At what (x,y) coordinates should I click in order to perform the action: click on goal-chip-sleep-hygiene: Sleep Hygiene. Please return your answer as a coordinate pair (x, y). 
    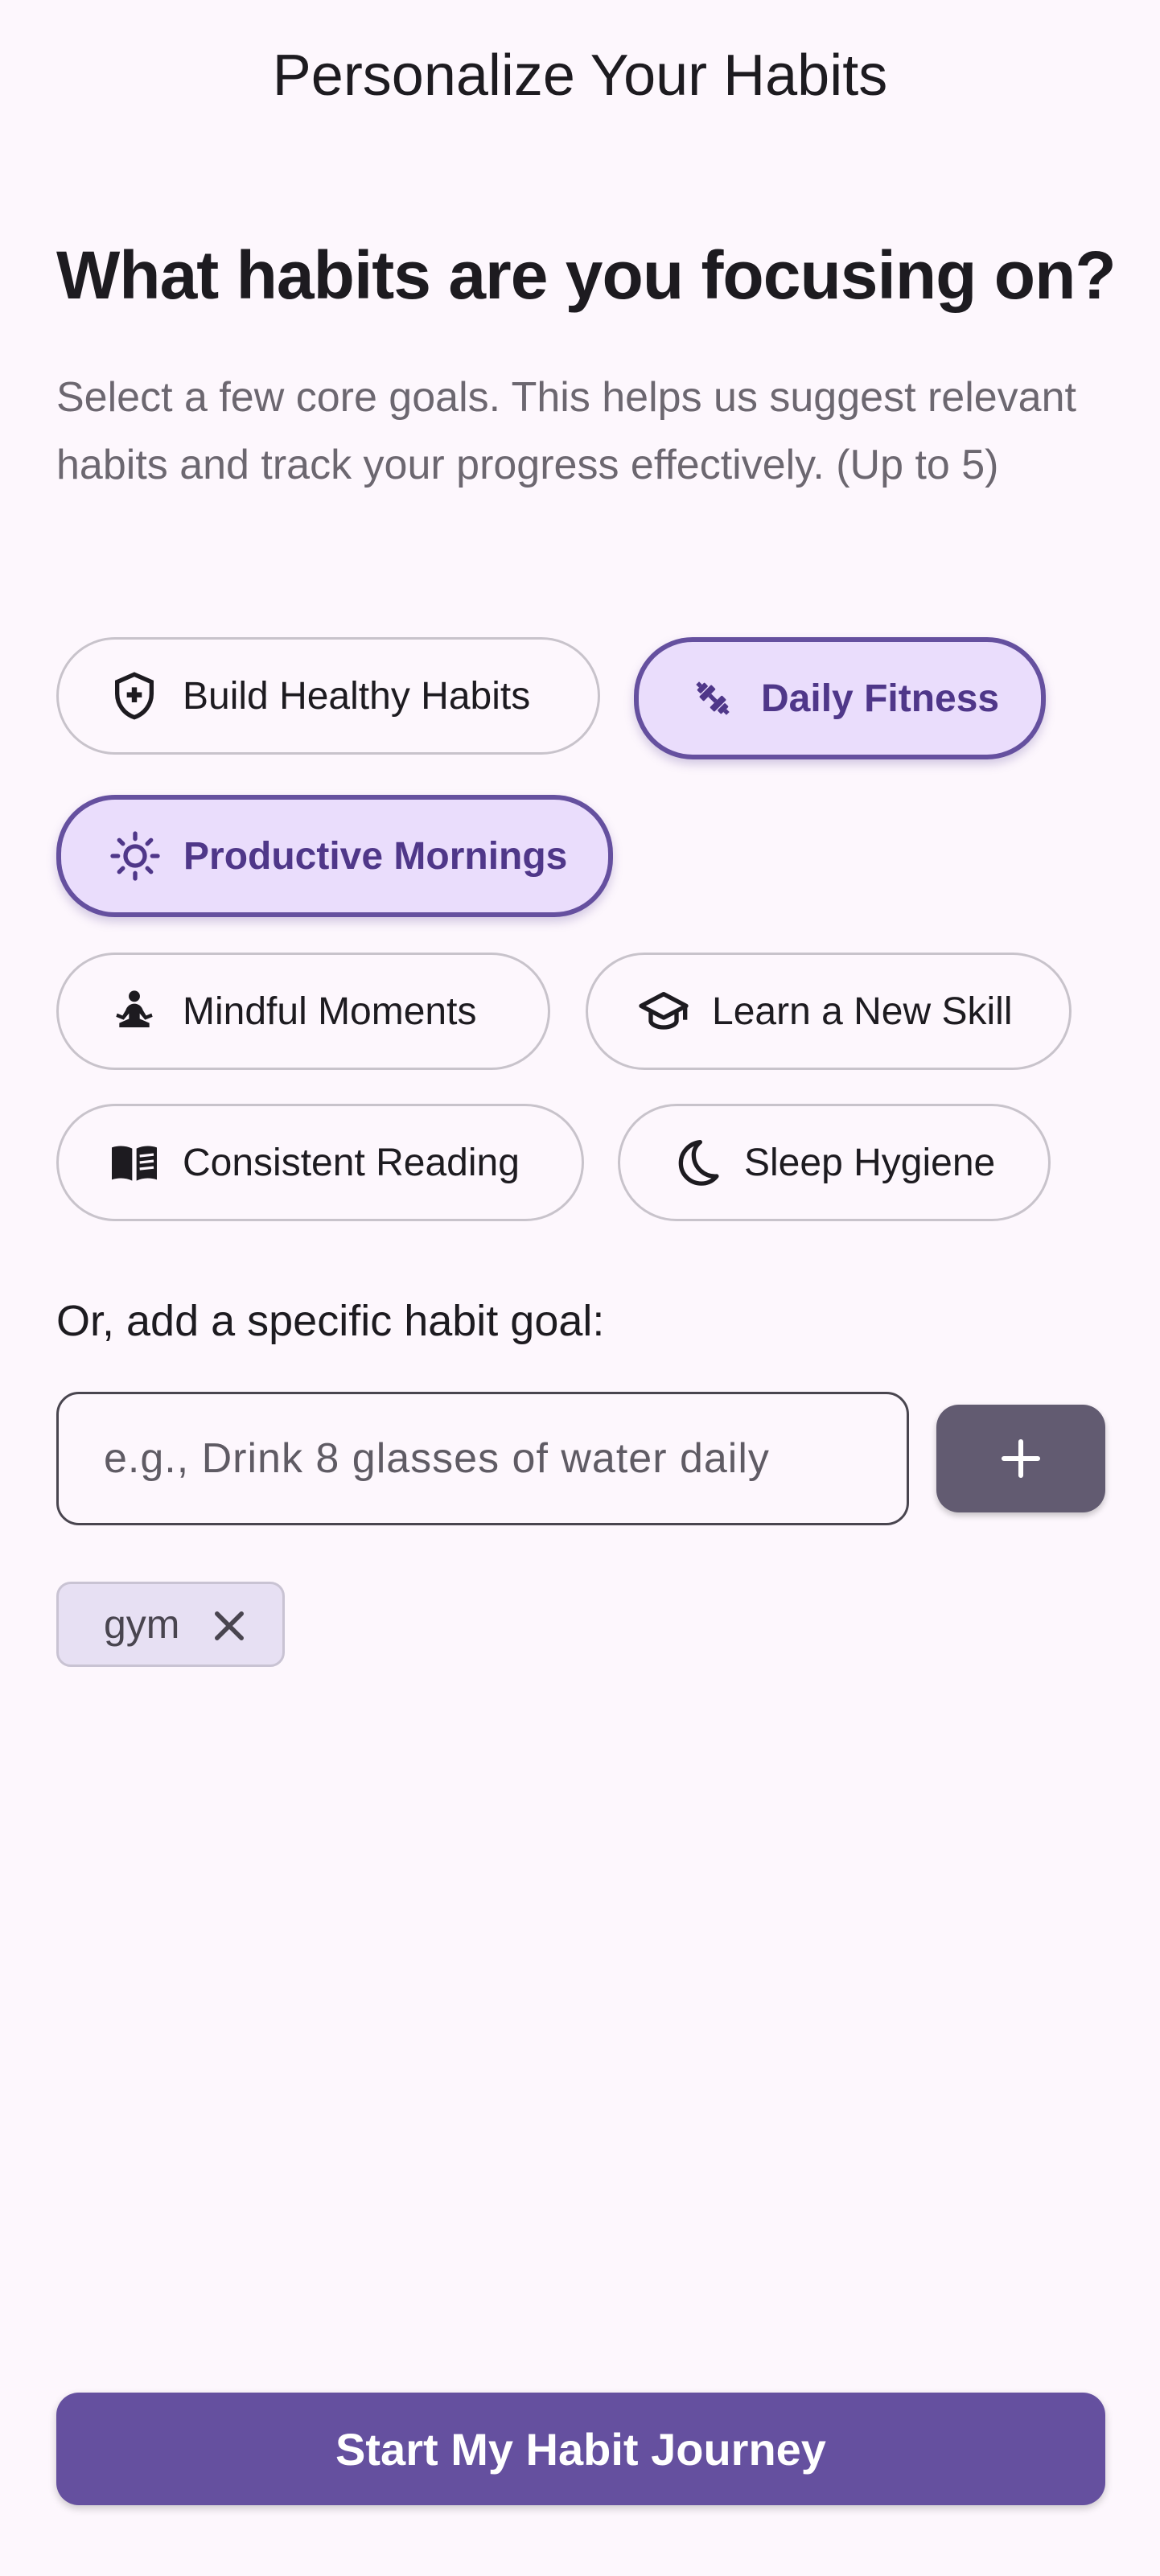
    Looking at the image, I should click on (834, 1162).